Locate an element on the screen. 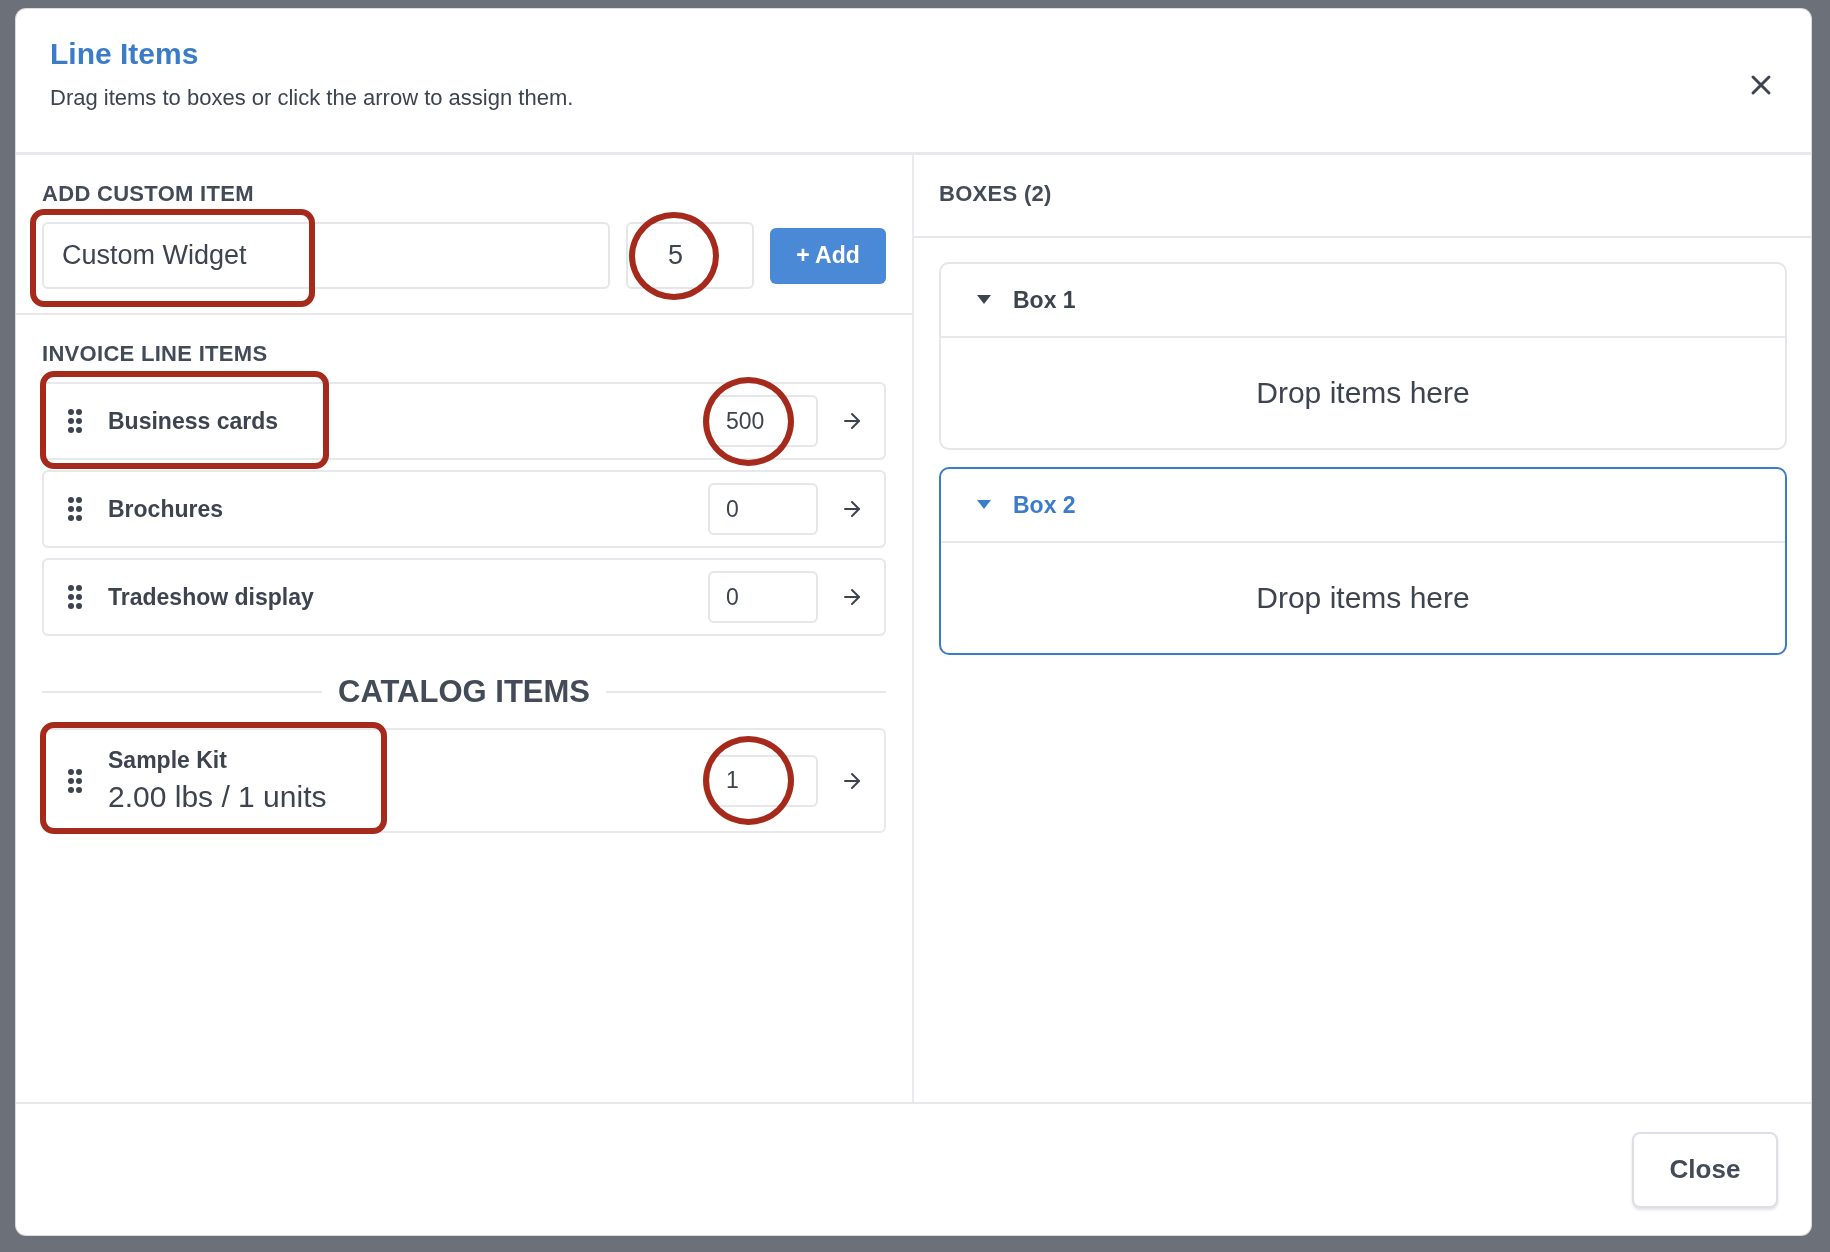 This screenshot has height=1252, width=1830. box-card: Box 2 Drop items here is located at coordinates (1363, 561).